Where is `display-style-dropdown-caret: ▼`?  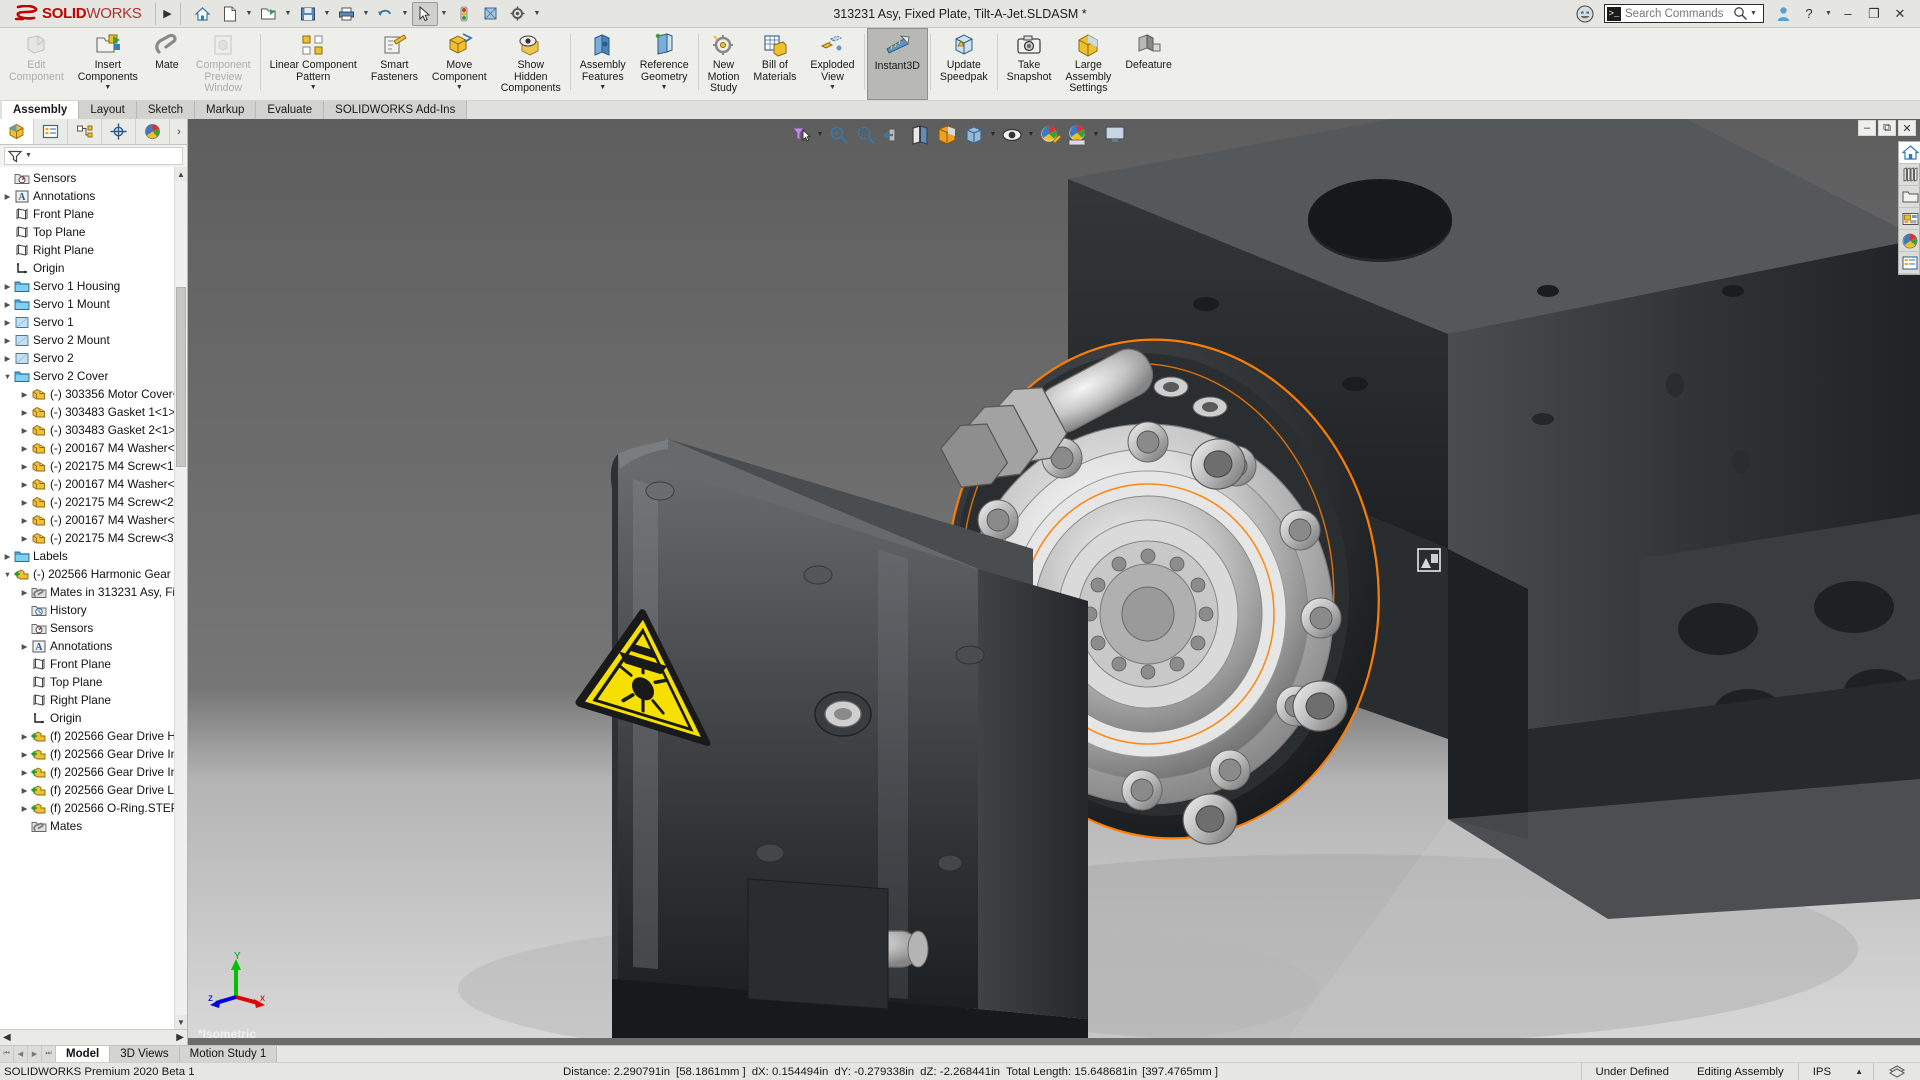
display-style-dropdown-caret: ▼ is located at coordinates (993, 134).